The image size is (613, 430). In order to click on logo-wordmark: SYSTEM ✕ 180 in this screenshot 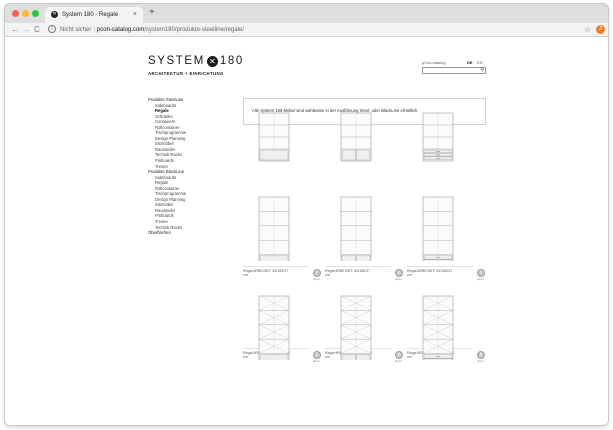, I will do `click(196, 61)`.